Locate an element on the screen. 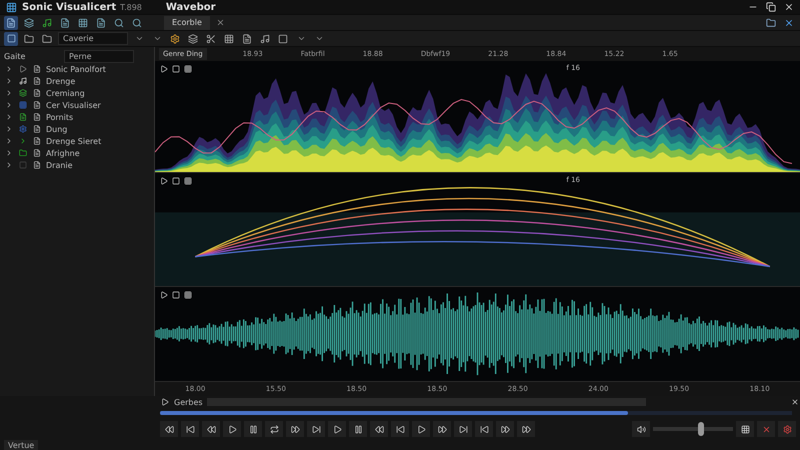 The height and width of the screenshot is (450, 800). document-title: Wavebor is located at coordinates (191, 7).